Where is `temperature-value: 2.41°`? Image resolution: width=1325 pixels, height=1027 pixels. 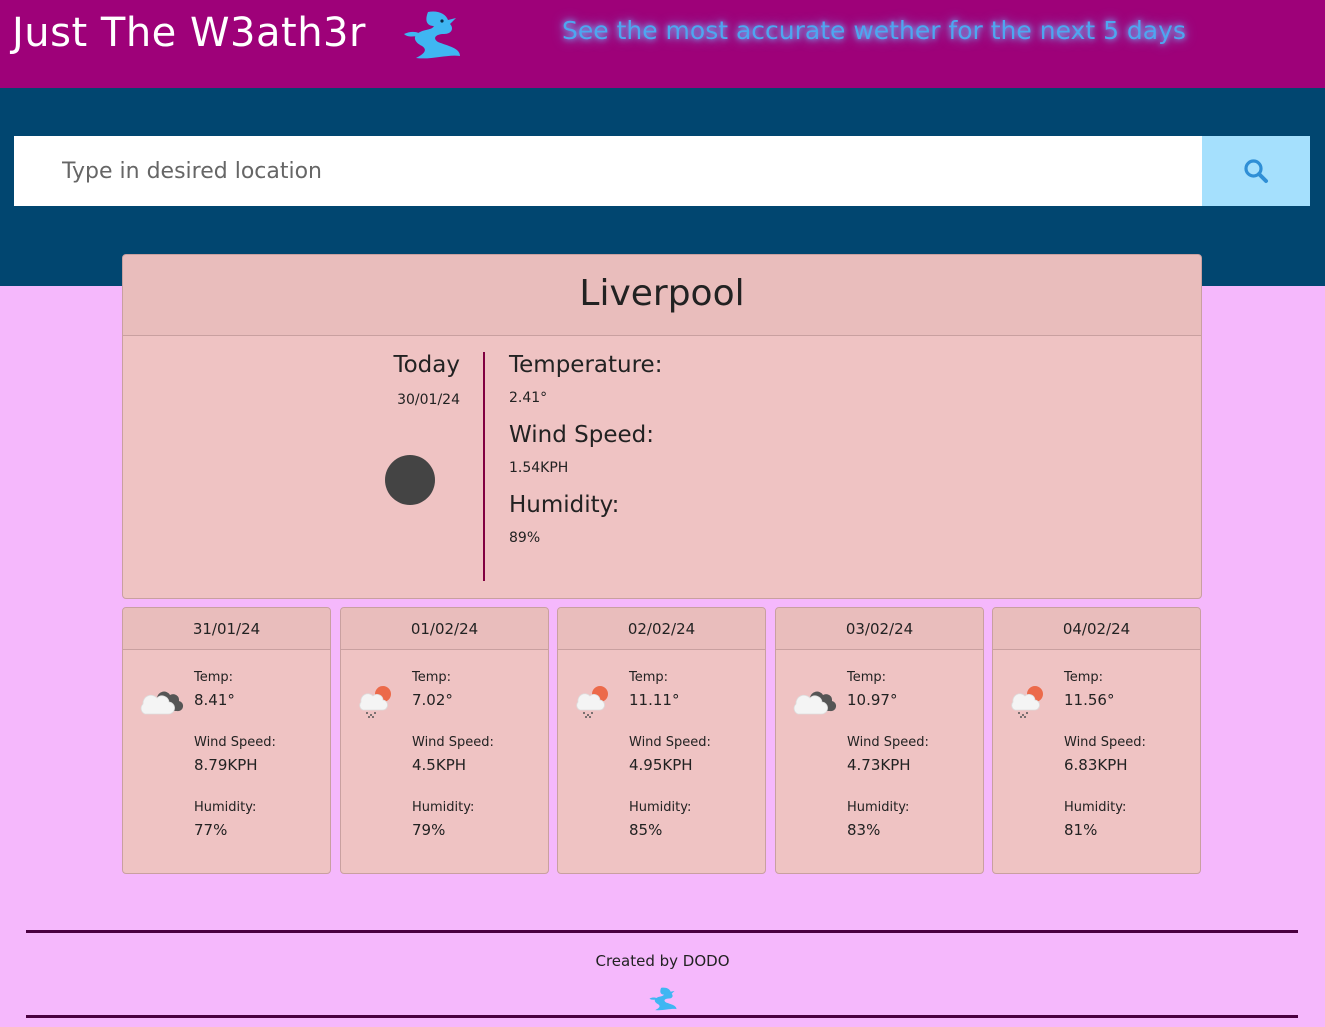 temperature-value: 2.41° is located at coordinates (528, 398).